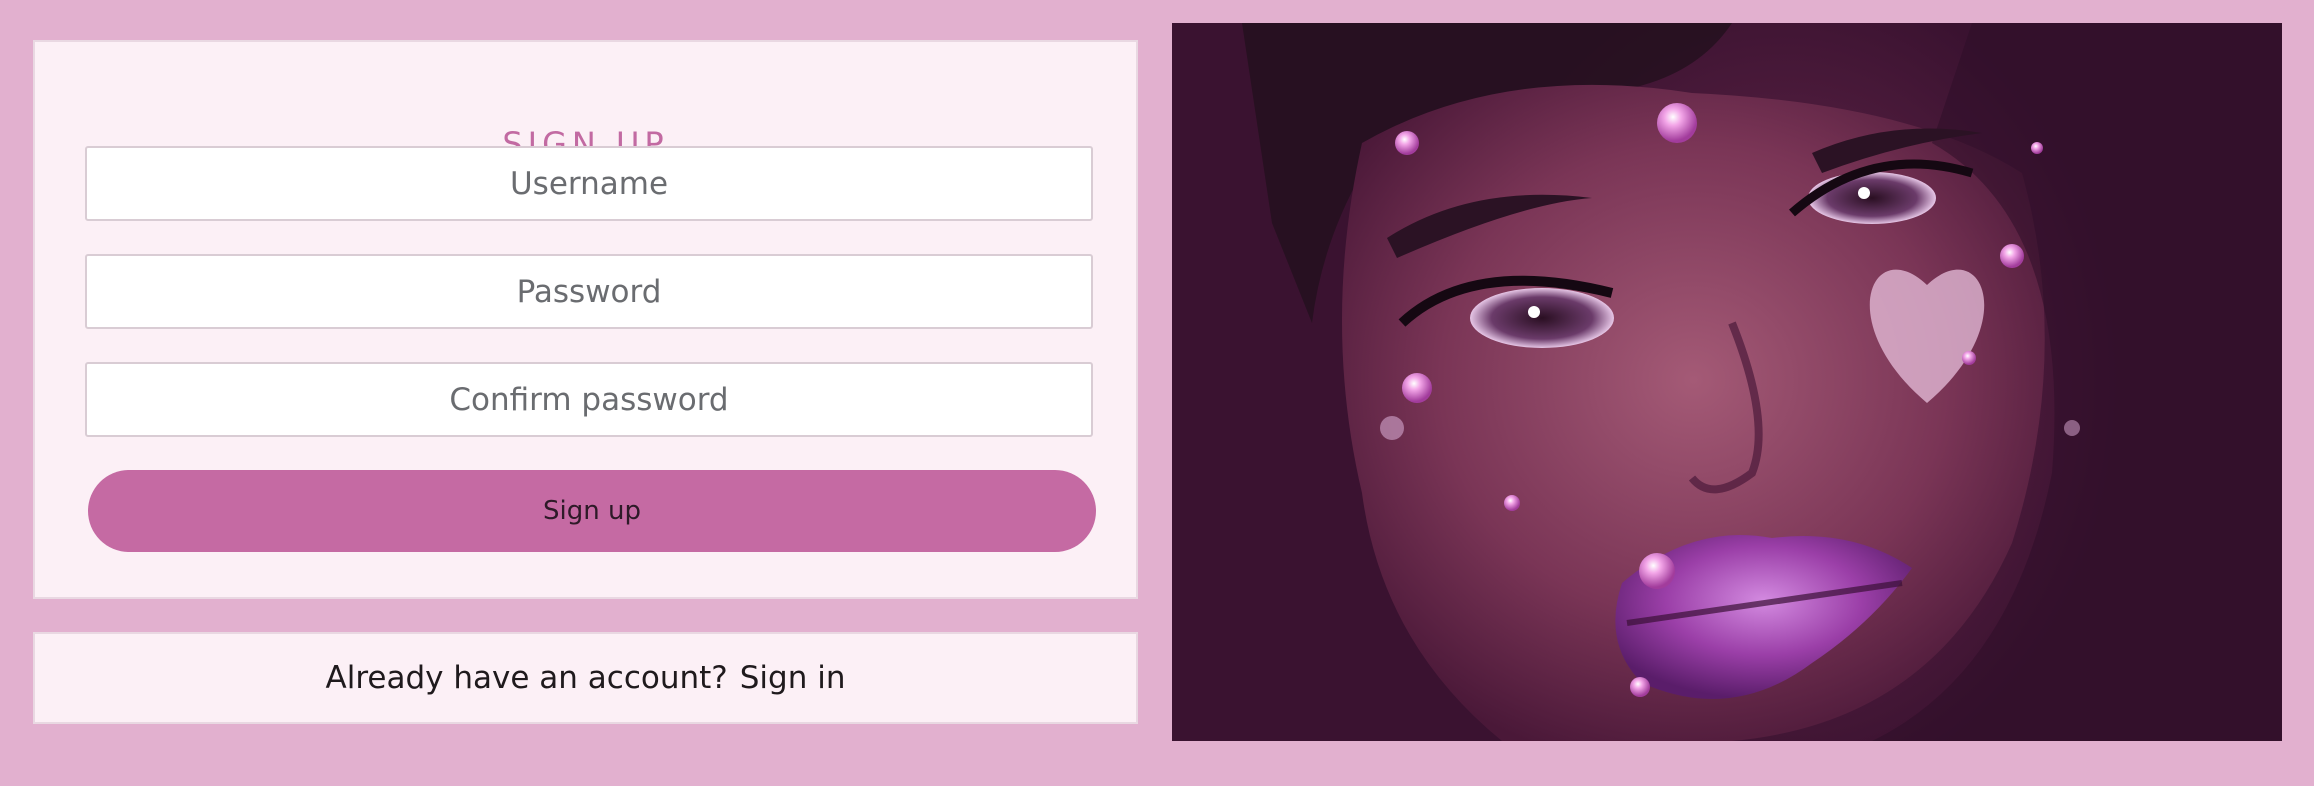 The image size is (2314, 786). What do you see at coordinates (589, 291) in the screenshot?
I see `password-field` at bounding box center [589, 291].